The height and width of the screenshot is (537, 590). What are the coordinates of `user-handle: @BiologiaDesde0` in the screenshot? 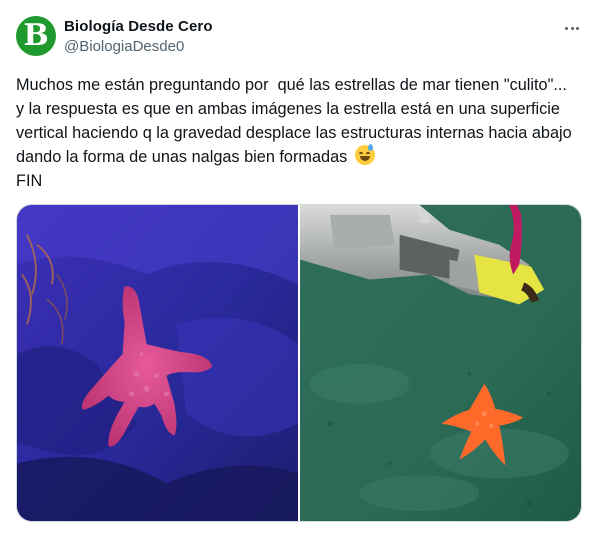 It's located at (124, 47).